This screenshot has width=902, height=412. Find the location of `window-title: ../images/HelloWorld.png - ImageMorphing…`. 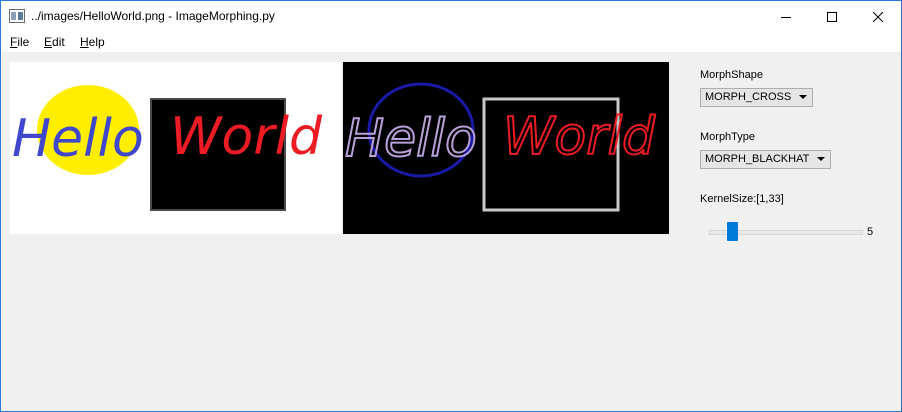

window-title: ../images/HelloWorld.png - ImageMorphing… is located at coordinates (153, 16).